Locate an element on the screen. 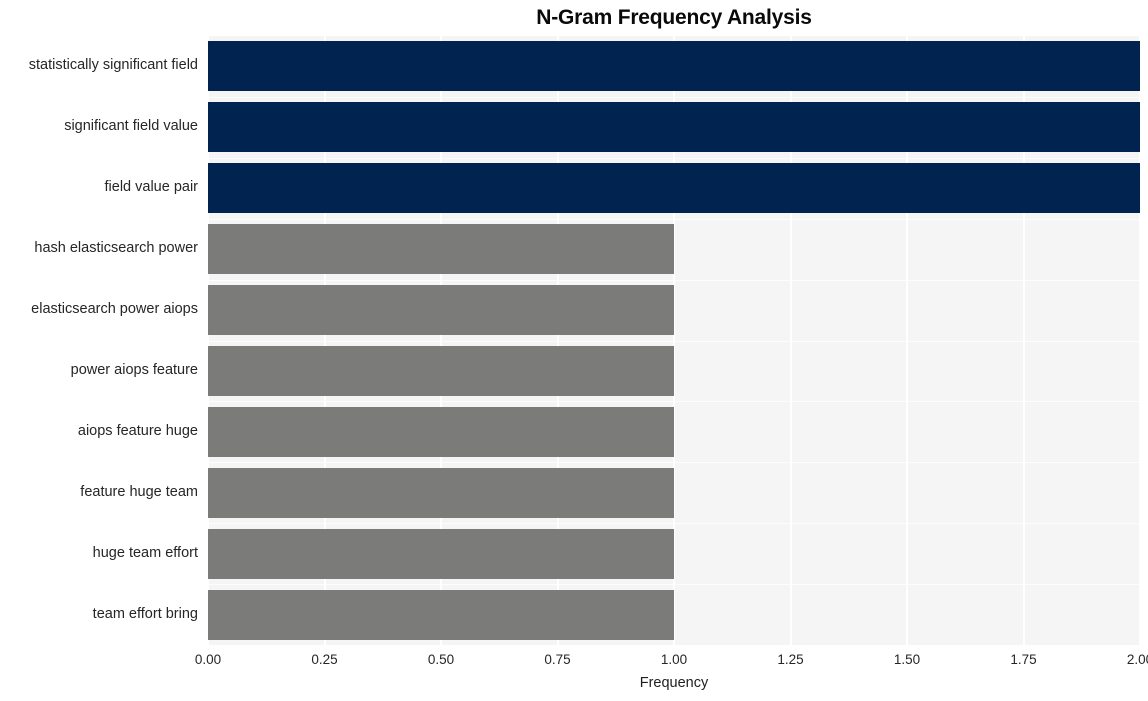 The height and width of the screenshot is (701, 1148). y-axis-tick-label: significant field value is located at coordinates (131, 126).